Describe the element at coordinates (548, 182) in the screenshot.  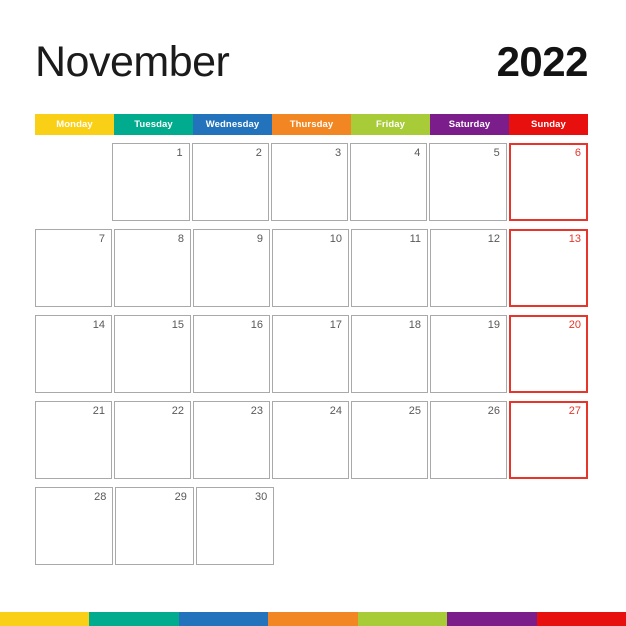
I see `day-cell: 6` at that location.